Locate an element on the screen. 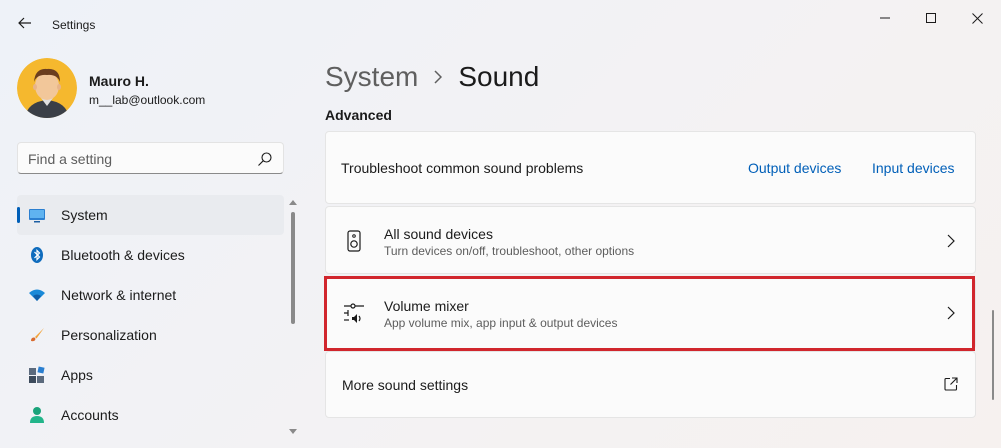 The height and width of the screenshot is (448, 1001). close-button is located at coordinates (977, 18).